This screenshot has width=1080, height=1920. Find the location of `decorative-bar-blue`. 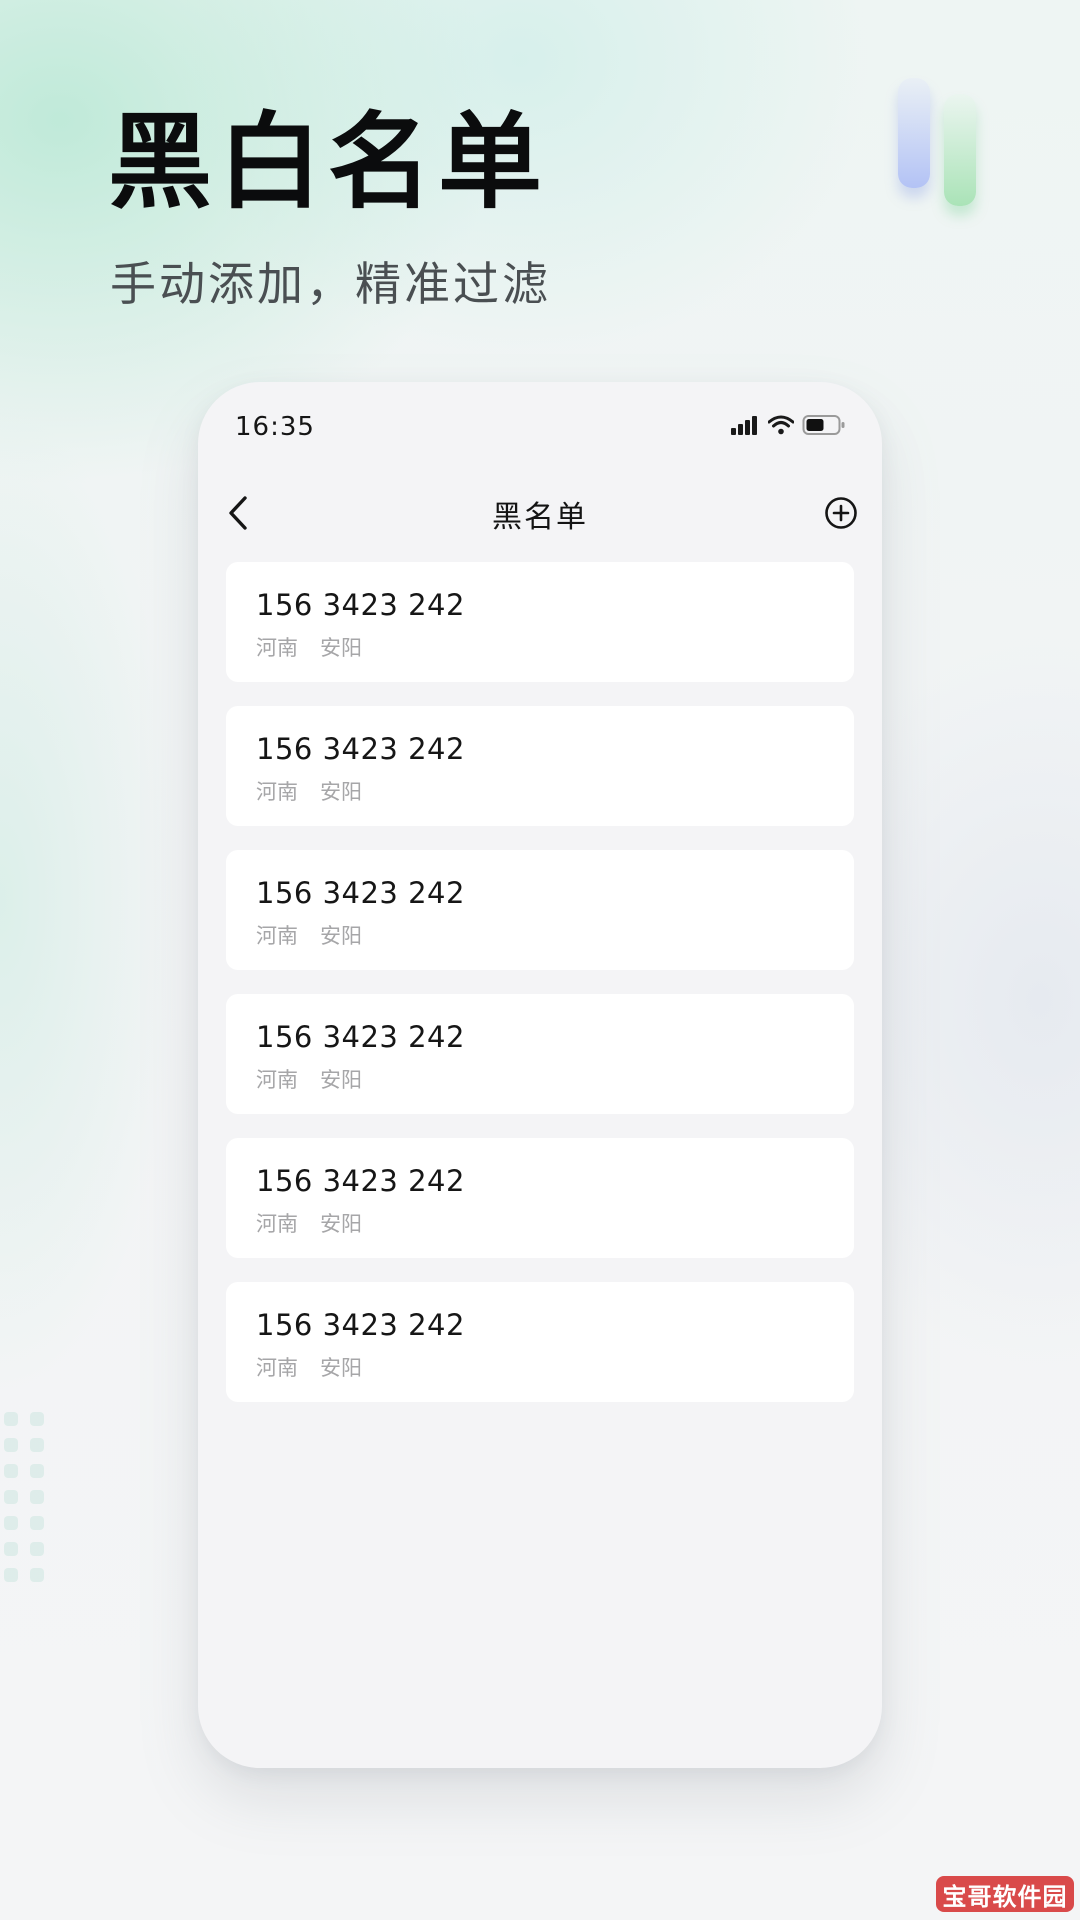

decorative-bar-blue is located at coordinates (914, 133).